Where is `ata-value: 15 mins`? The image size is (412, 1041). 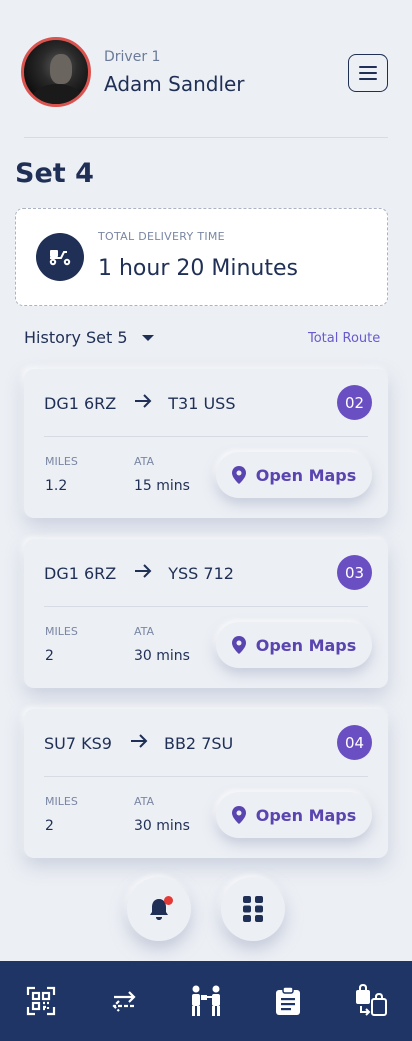
ata-value: 15 mins is located at coordinates (162, 486).